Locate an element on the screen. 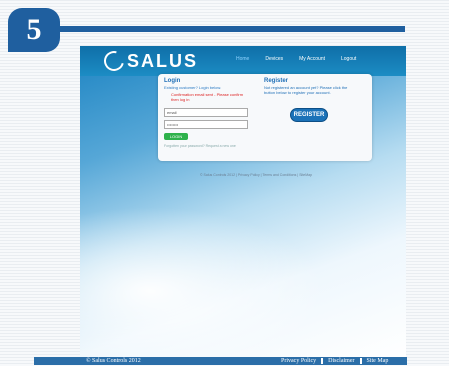 The image size is (449, 366). salus-logo-mark-icon is located at coordinates (114, 61).